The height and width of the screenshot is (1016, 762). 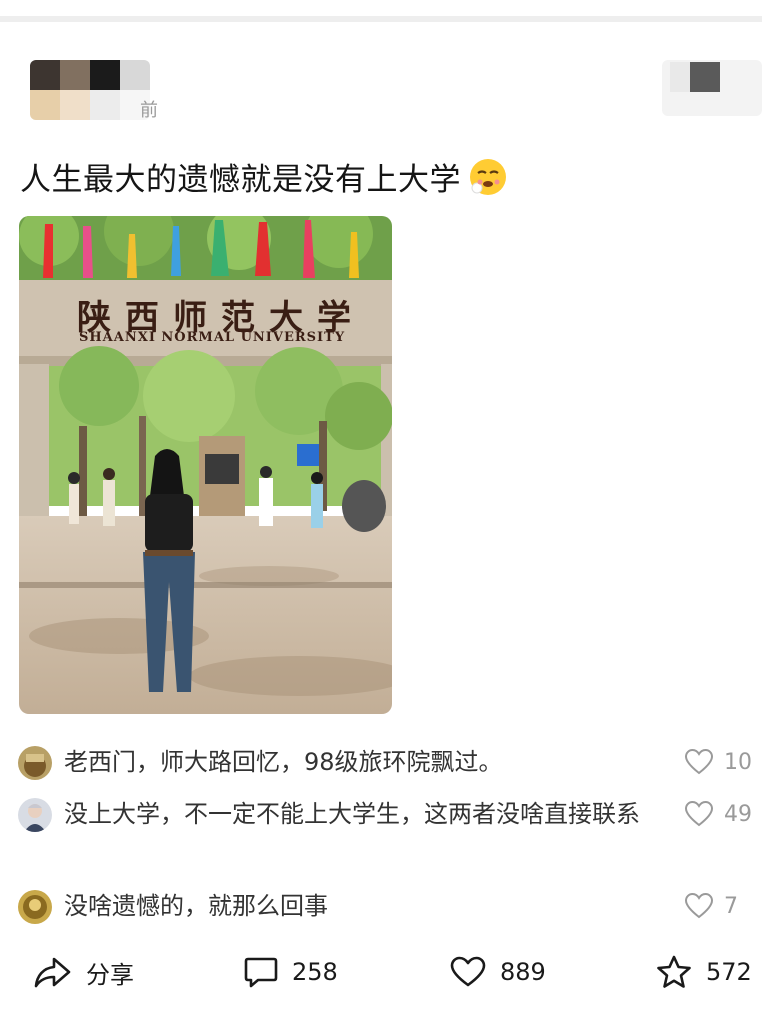 What do you see at coordinates (712, 88) in the screenshot?
I see `follow-button-blurred` at bounding box center [712, 88].